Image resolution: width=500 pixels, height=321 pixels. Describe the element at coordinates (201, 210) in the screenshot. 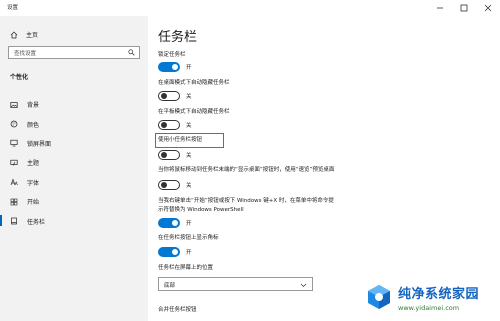

I see `setting-label: 示符替换为 Windows PowerShell` at that location.